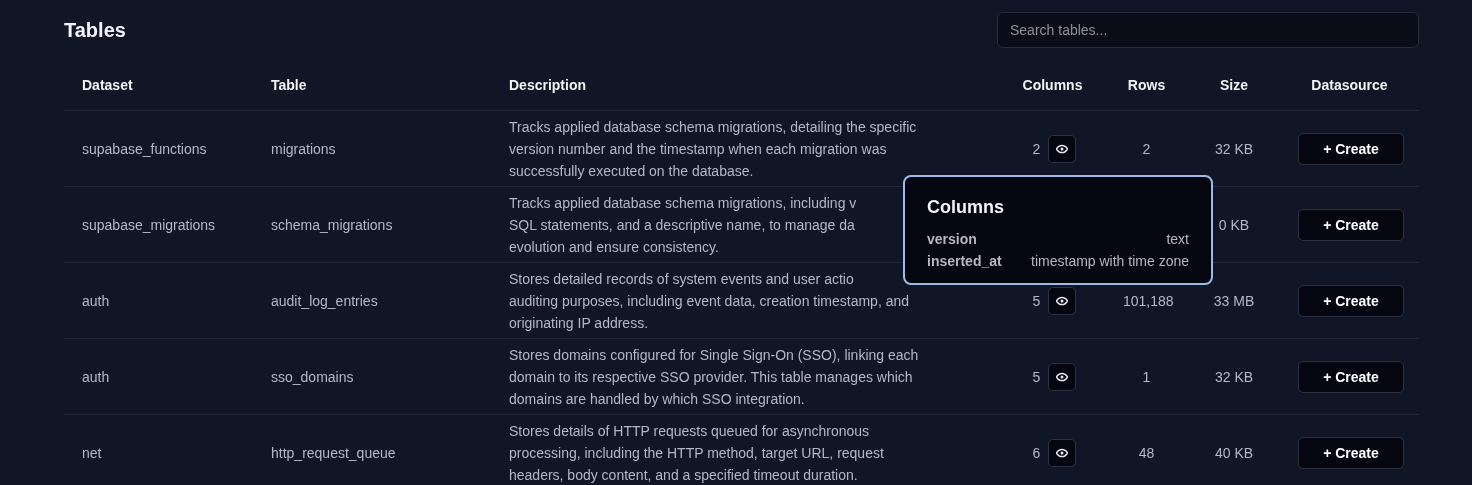  Describe the element at coordinates (1146, 376) in the screenshot. I see `row-count: 1` at that location.